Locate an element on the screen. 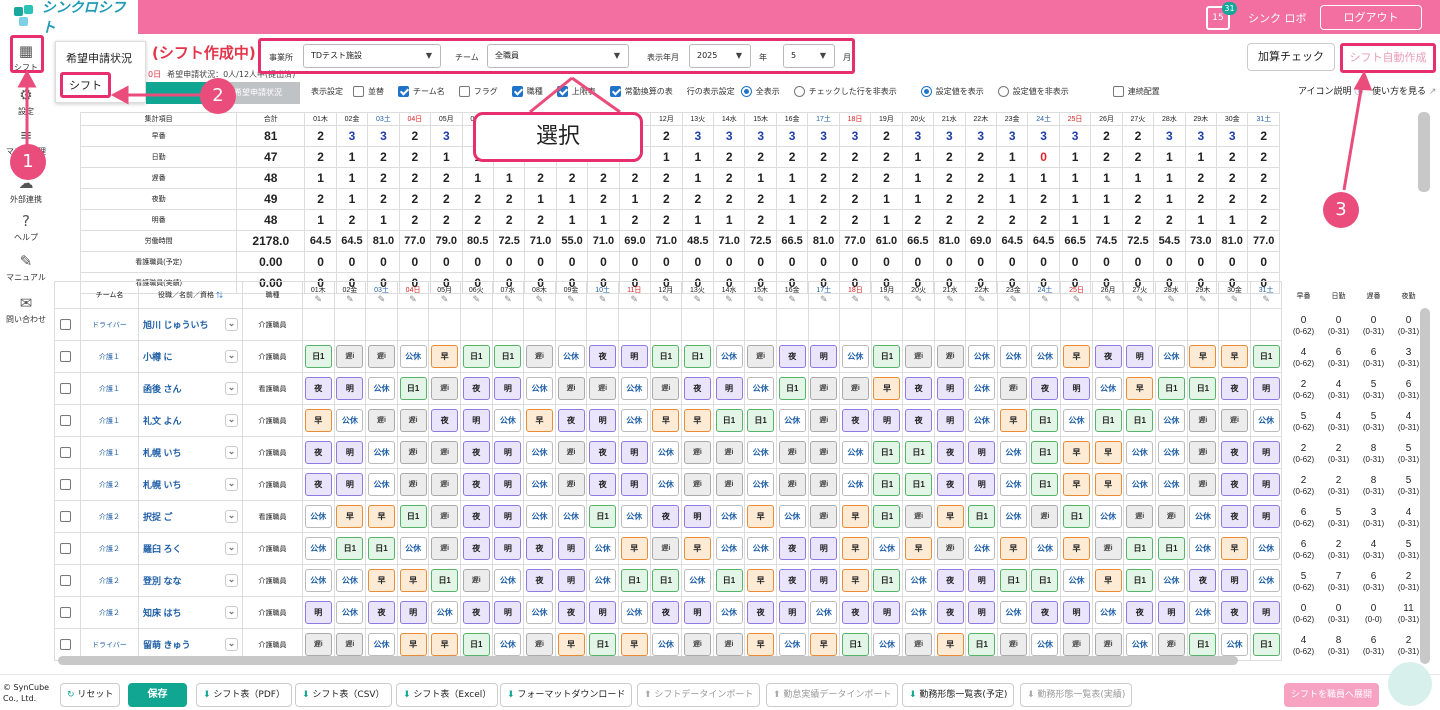 The width and height of the screenshot is (1440, 710). row-checkbox is located at coordinates (65, 420).